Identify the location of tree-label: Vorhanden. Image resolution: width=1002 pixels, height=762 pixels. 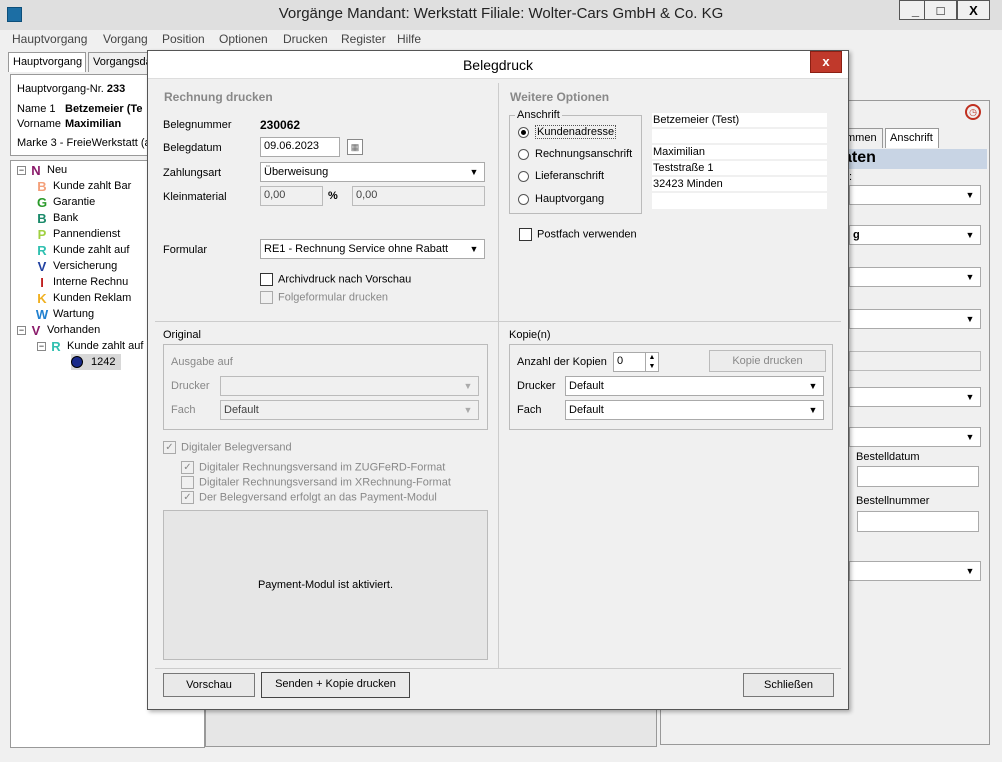
(74, 330).